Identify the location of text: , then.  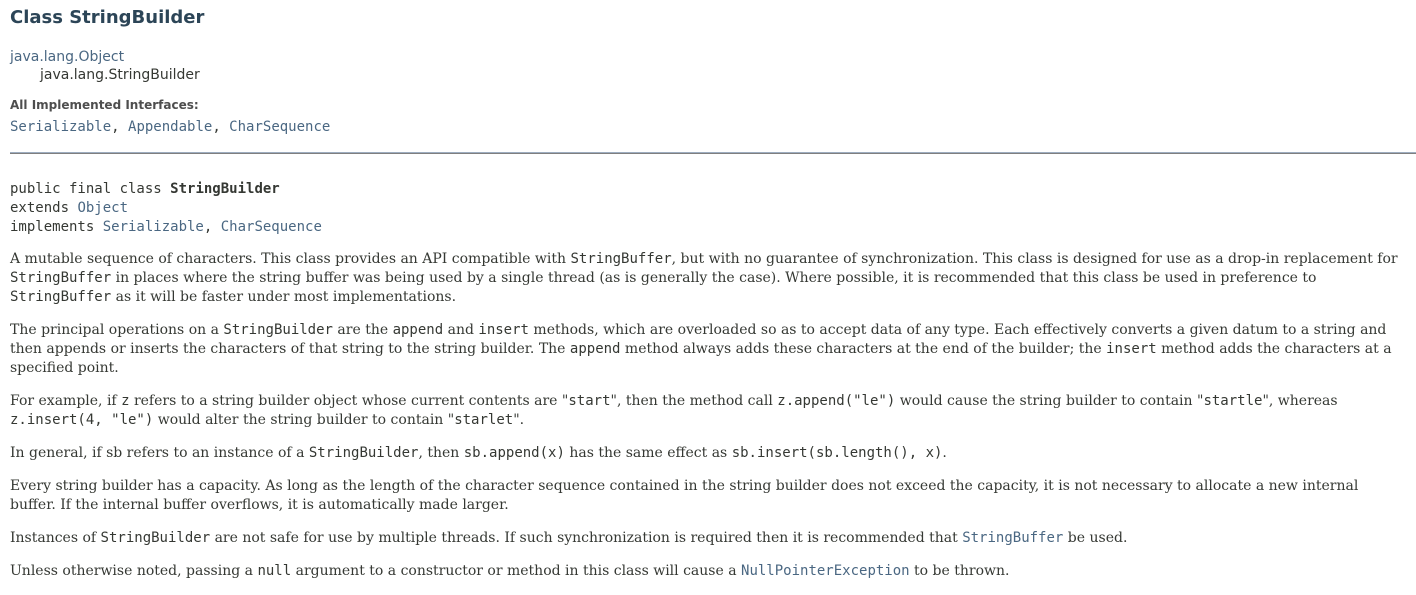
(441, 453).